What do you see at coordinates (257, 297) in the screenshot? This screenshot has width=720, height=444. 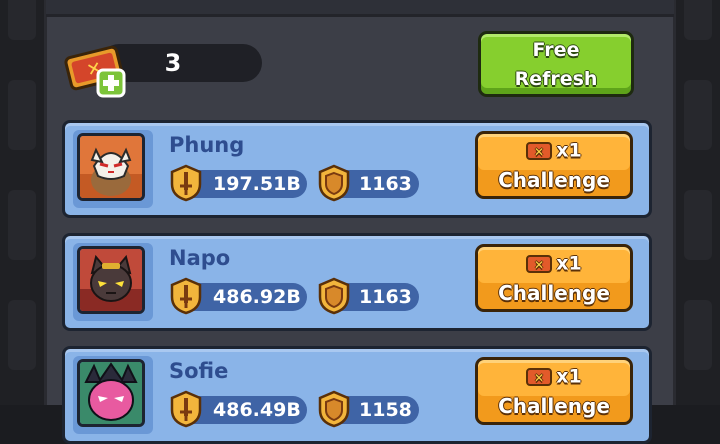 I see `power-value: 486.92B` at bounding box center [257, 297].